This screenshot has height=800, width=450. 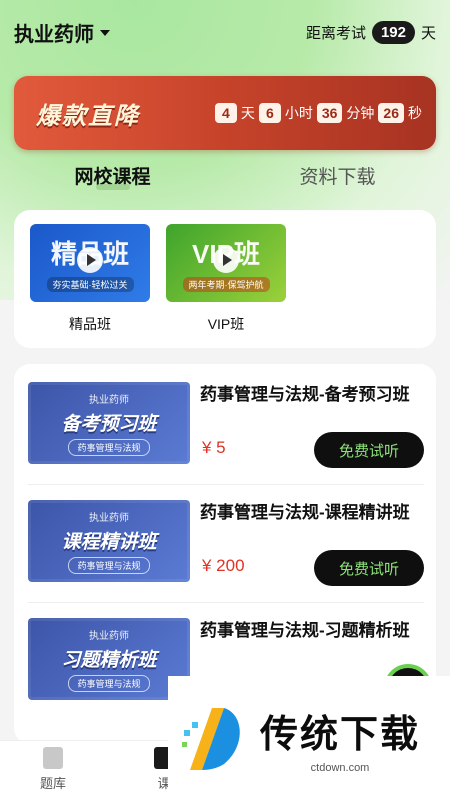 I want to click on thumbnail-title: 习题精析班, so click(x=109, y=660).